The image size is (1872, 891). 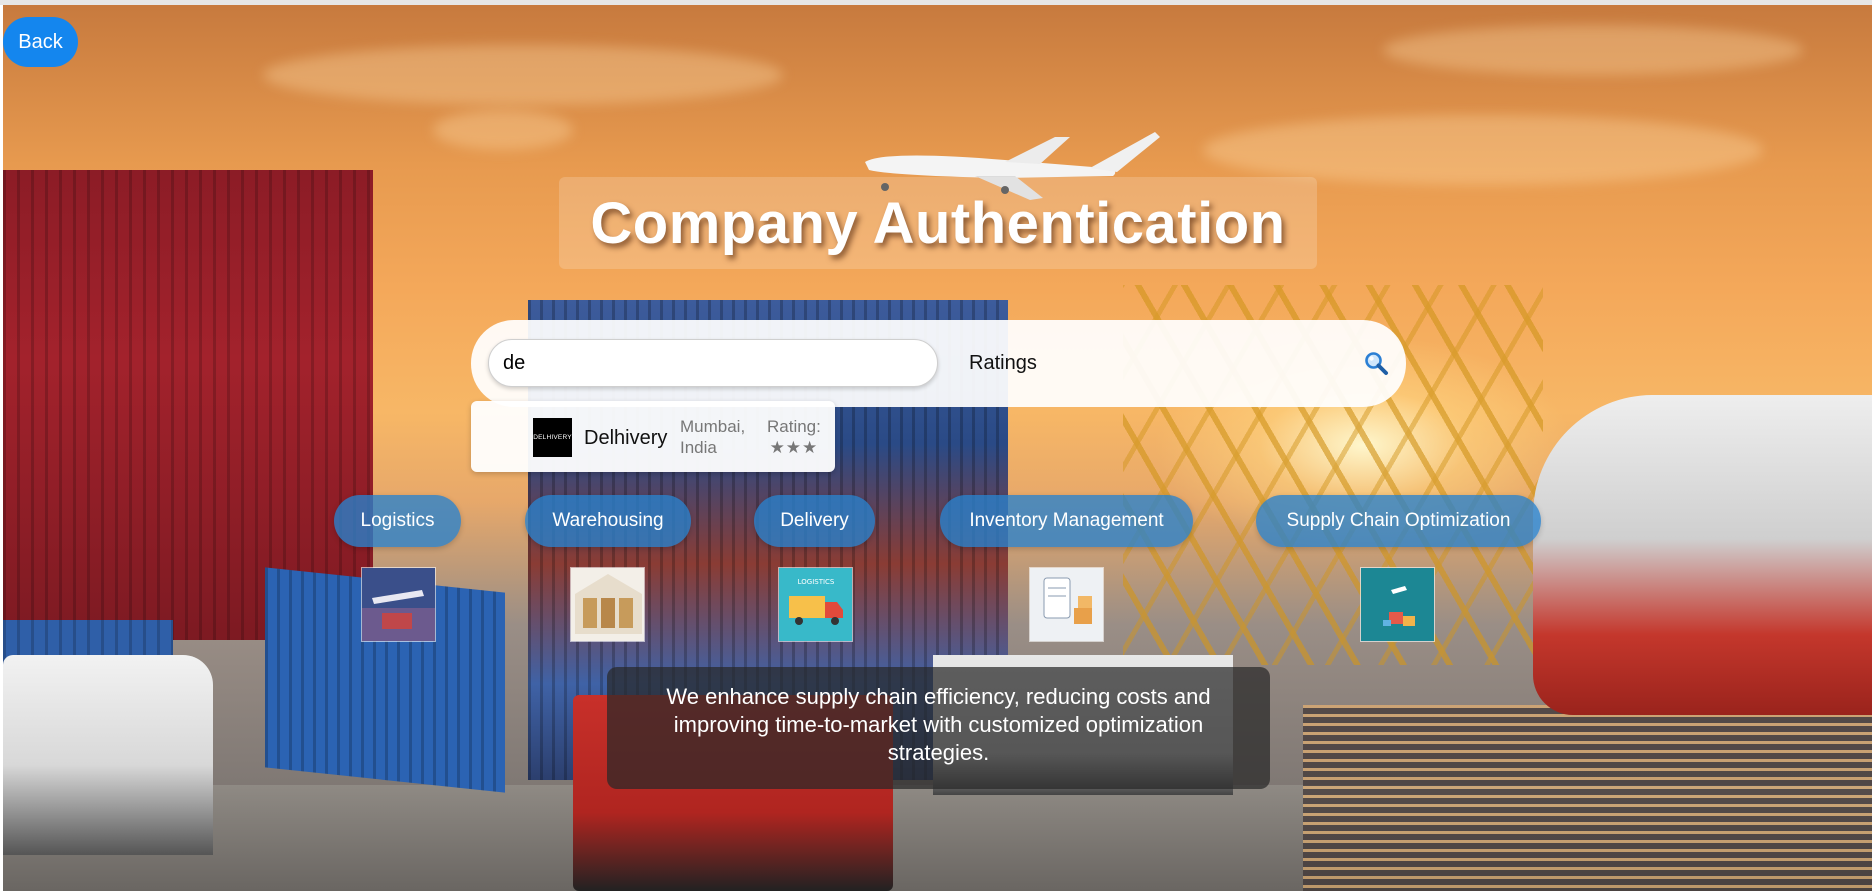 What do you see at coordinates (794, 437) in the screenshot?
I see `company-rating: Rating: ★★★` at bounding box center [794, 437].